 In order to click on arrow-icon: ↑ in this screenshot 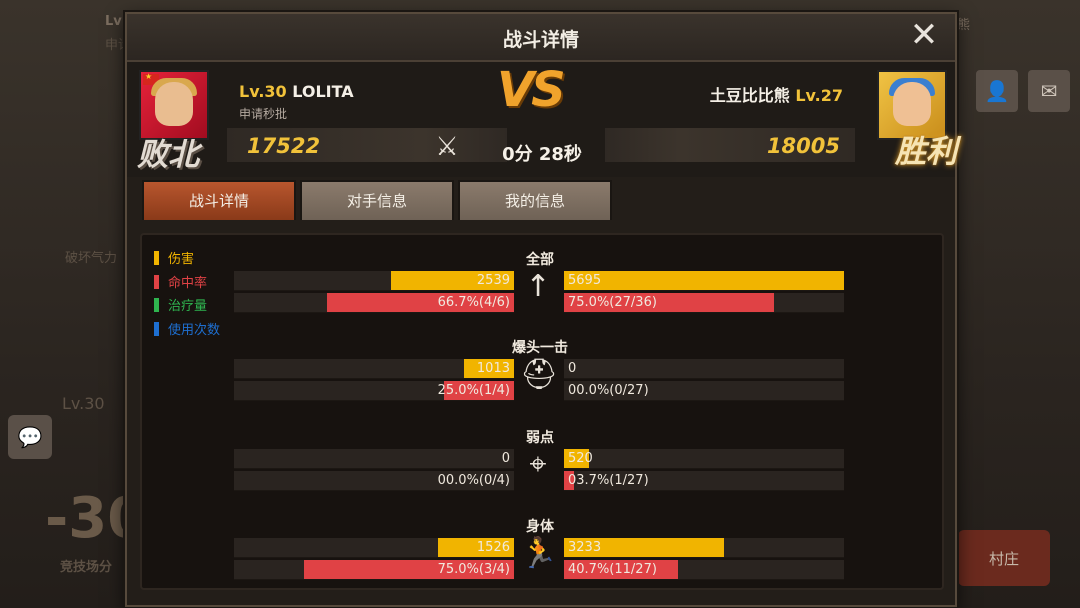, I will do `click(538, 286)`.